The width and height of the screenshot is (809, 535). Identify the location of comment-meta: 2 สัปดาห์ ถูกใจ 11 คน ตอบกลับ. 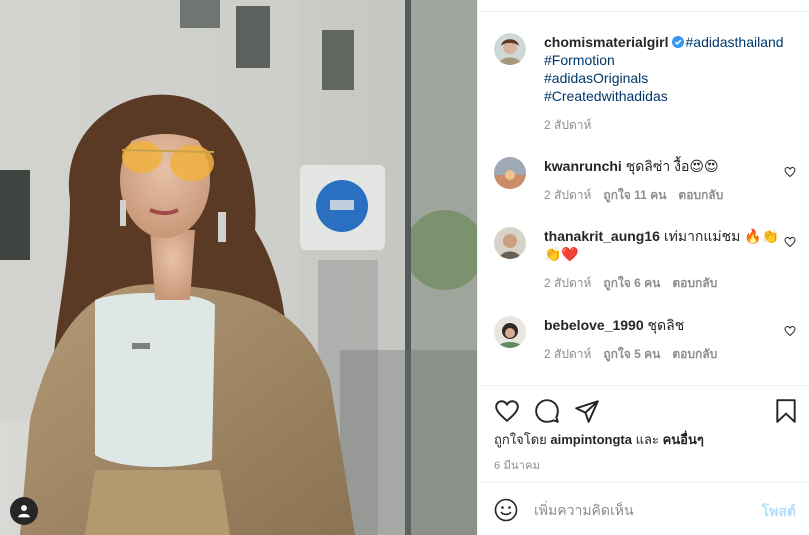
(670, 195).